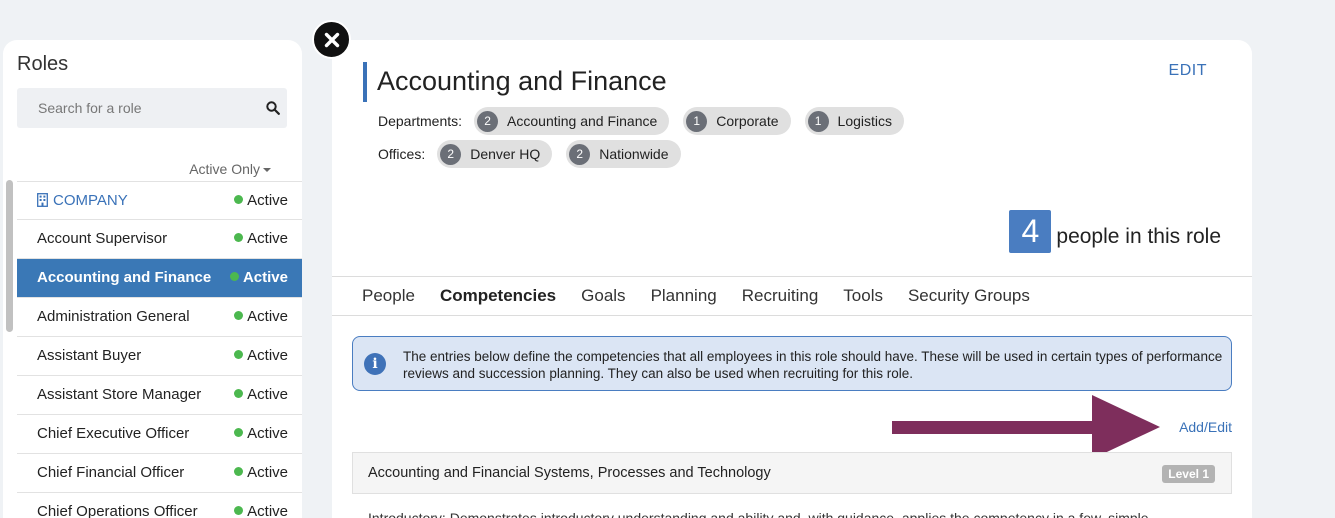 The height and width of the screenshot is (518, 1335). What do you see at coordinates (137, 108) in the screenshot?
I see `search-input` at bounding box center [137, 108].